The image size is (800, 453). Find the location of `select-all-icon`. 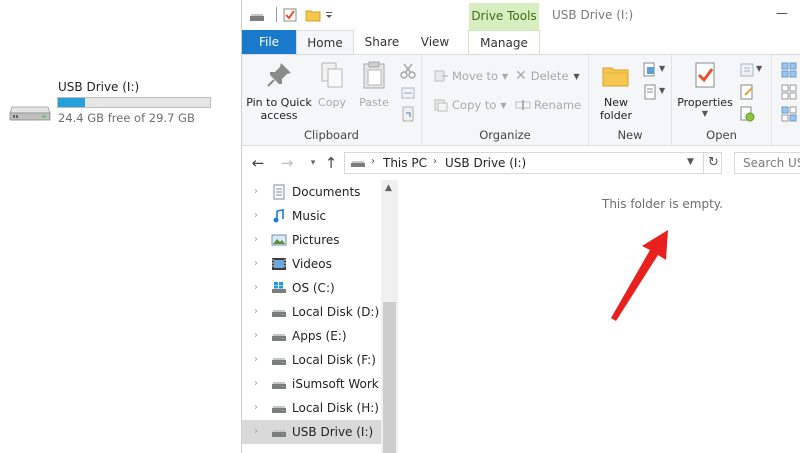

select-all-icon is located at coordinates (789, 70).